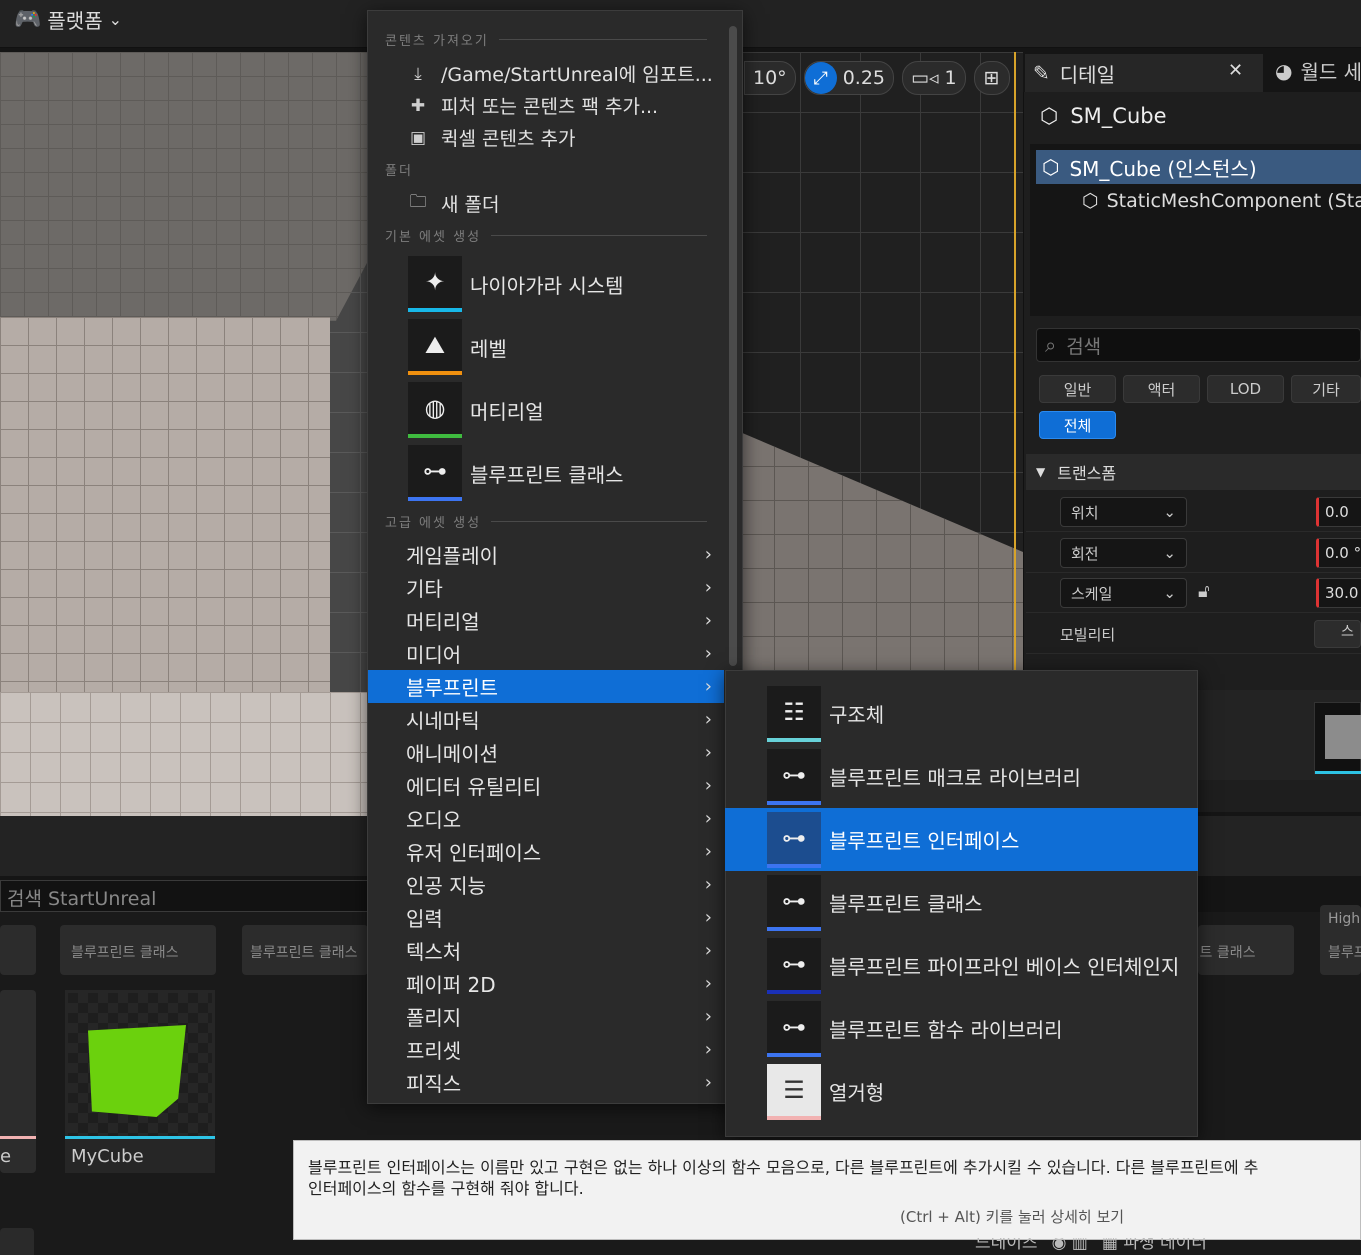 This screenshot has width=1361, height=1255. Describe the element at coordinates (1193, 634) in the screenshot. I see `property-row-mobility: 모빌리티 스` at that location.